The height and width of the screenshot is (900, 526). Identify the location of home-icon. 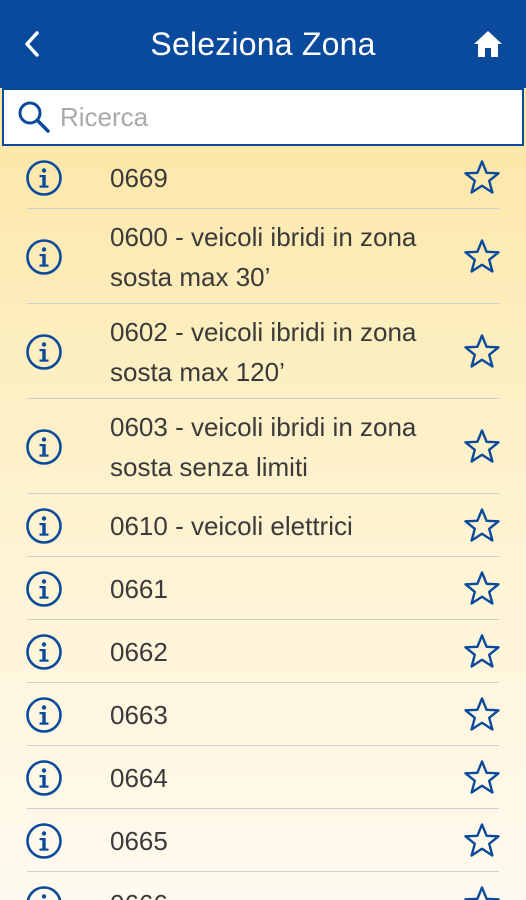
(488, 44).